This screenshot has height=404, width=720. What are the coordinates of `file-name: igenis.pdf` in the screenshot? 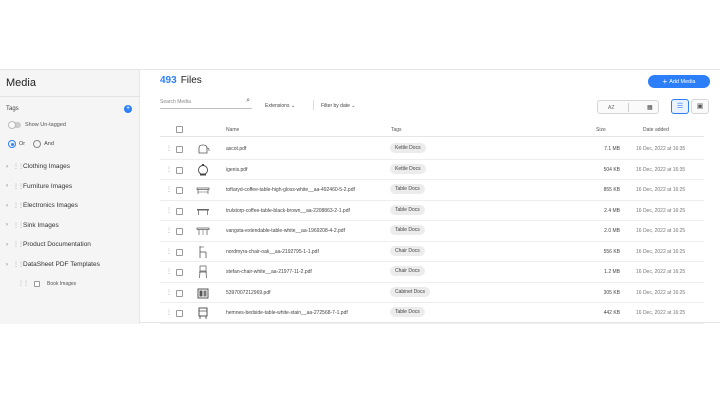 It's located at (236, 170).